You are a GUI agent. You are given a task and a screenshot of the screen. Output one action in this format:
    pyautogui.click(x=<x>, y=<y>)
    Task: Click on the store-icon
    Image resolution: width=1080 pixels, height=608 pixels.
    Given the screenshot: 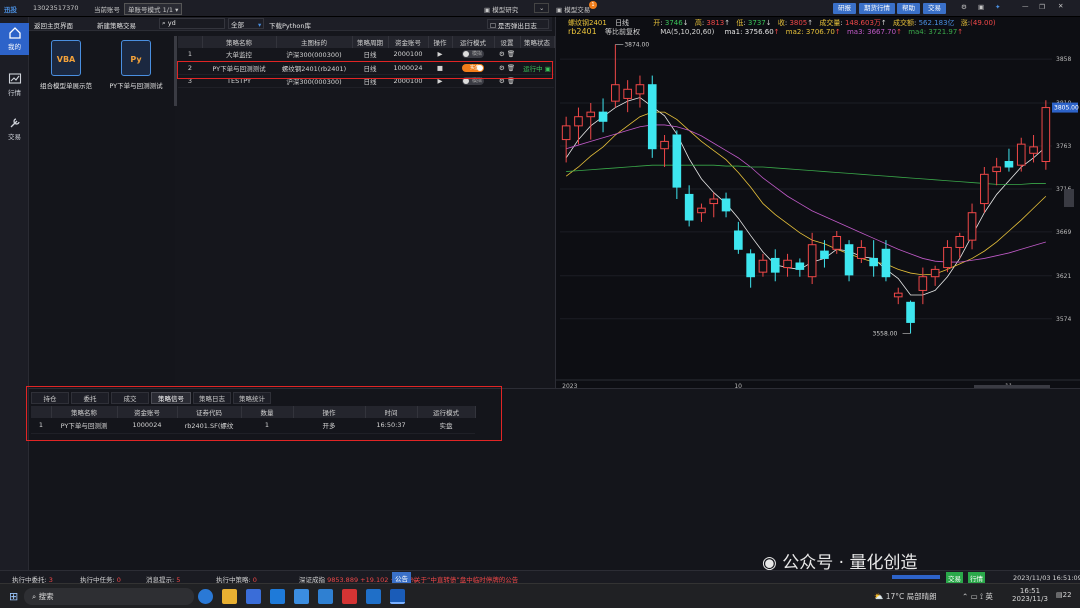 What is the action you would take?
    pyautogui.click(x=253, y=596)
    